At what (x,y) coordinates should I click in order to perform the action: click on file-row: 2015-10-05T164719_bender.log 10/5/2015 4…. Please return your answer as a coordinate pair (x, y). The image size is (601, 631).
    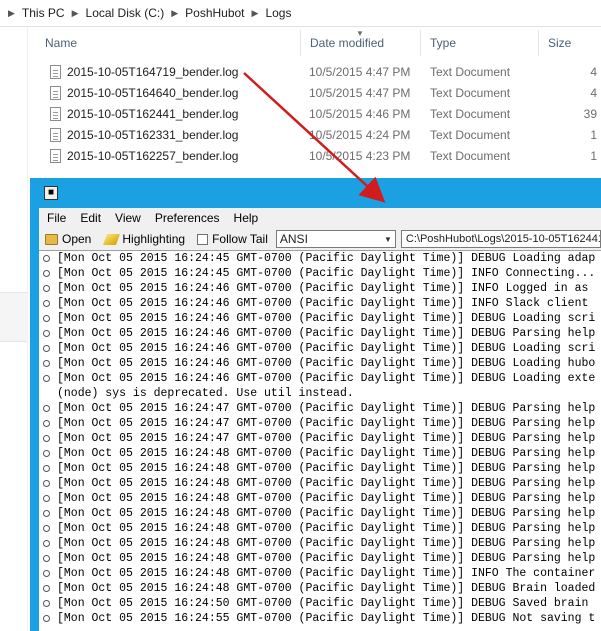
    Looking at the image, I should click on (318, 71).